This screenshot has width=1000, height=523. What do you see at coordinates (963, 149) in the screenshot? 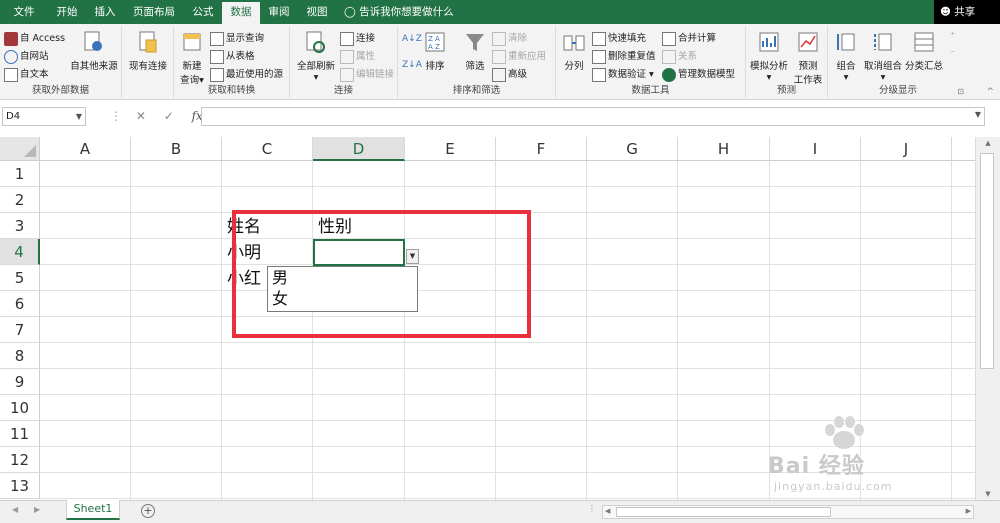
I see `column-header-partial` at bounding box center [963, 149].